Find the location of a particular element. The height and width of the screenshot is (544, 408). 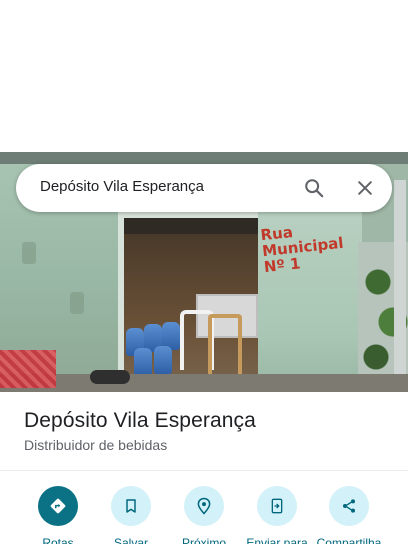

bookmark-icon is located at coordinates (131, 506).